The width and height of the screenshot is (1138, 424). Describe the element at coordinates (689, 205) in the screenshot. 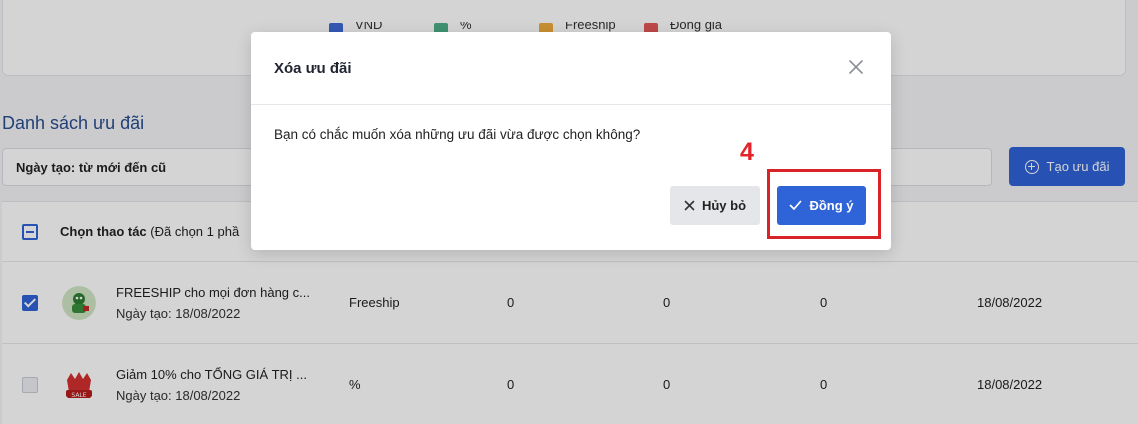

I see `close-x-icon` at that location.